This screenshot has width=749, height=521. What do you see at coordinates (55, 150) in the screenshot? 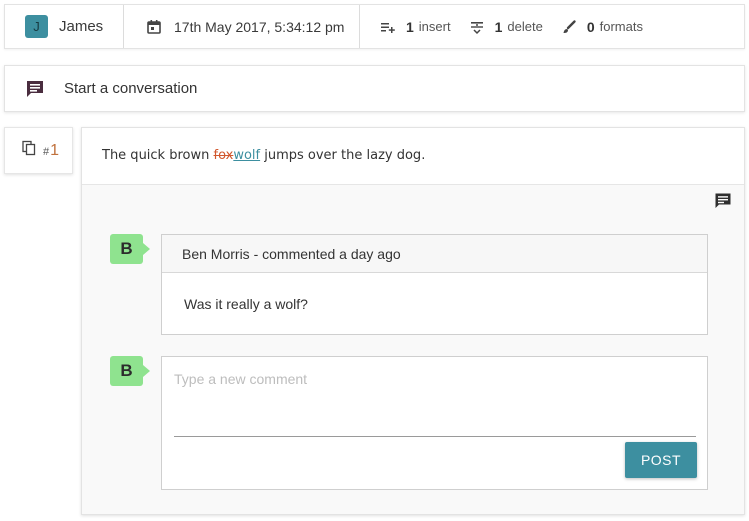
I see `change-number: 1` at bounding box center [55, 150].